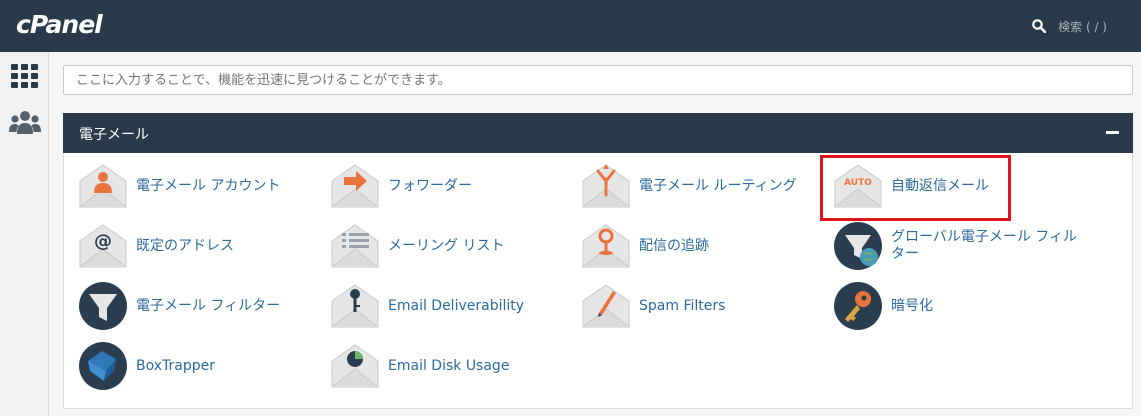 The height and width of the screenshot is (416, 1141). What do you see at coordinates (984, 245) in the screenshot?
I see `item-label: グローバル電子メール フィルター` at bounding box center [984, 245].